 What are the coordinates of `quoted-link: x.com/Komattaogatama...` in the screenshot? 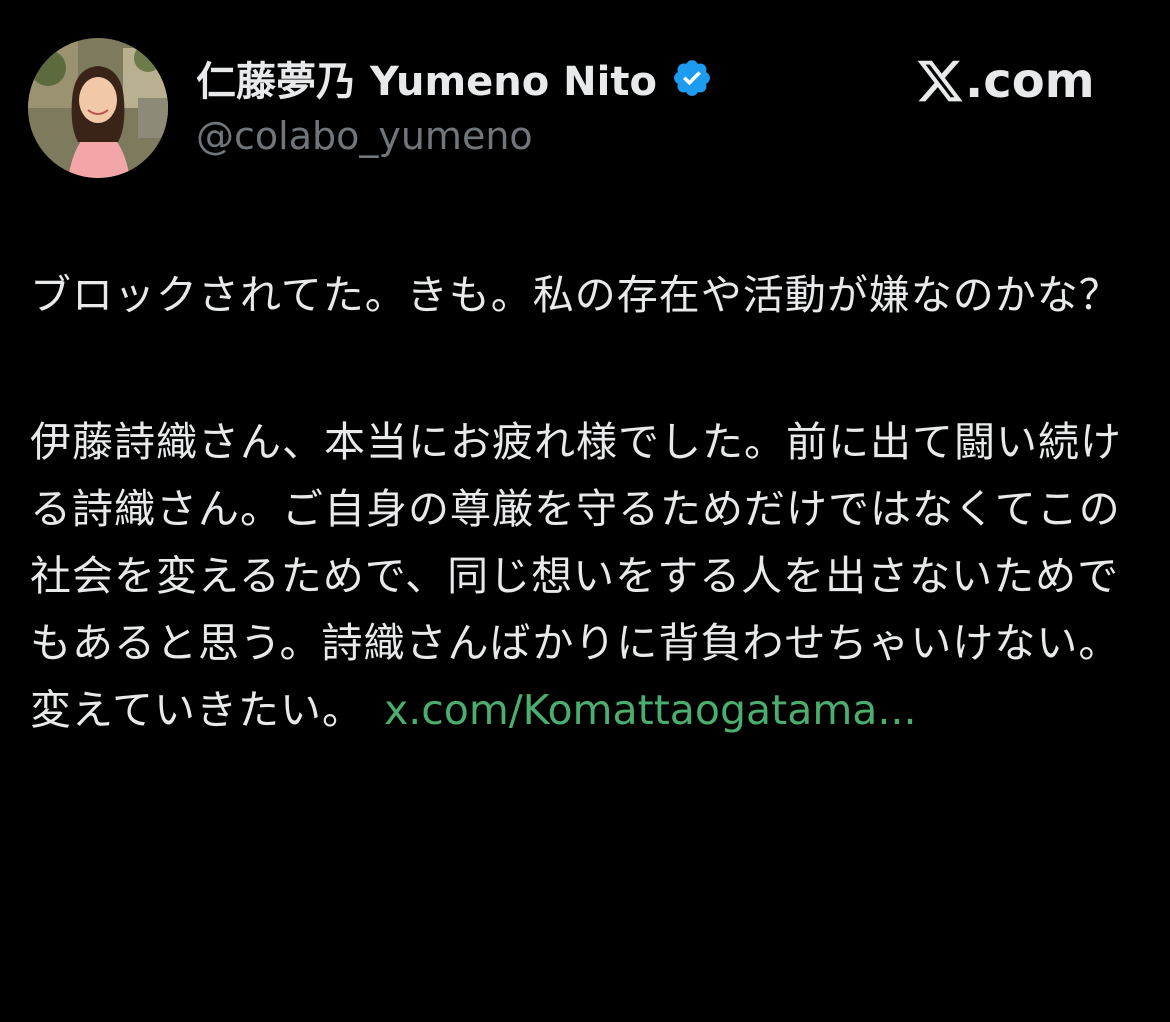 It's located at (650, 710).